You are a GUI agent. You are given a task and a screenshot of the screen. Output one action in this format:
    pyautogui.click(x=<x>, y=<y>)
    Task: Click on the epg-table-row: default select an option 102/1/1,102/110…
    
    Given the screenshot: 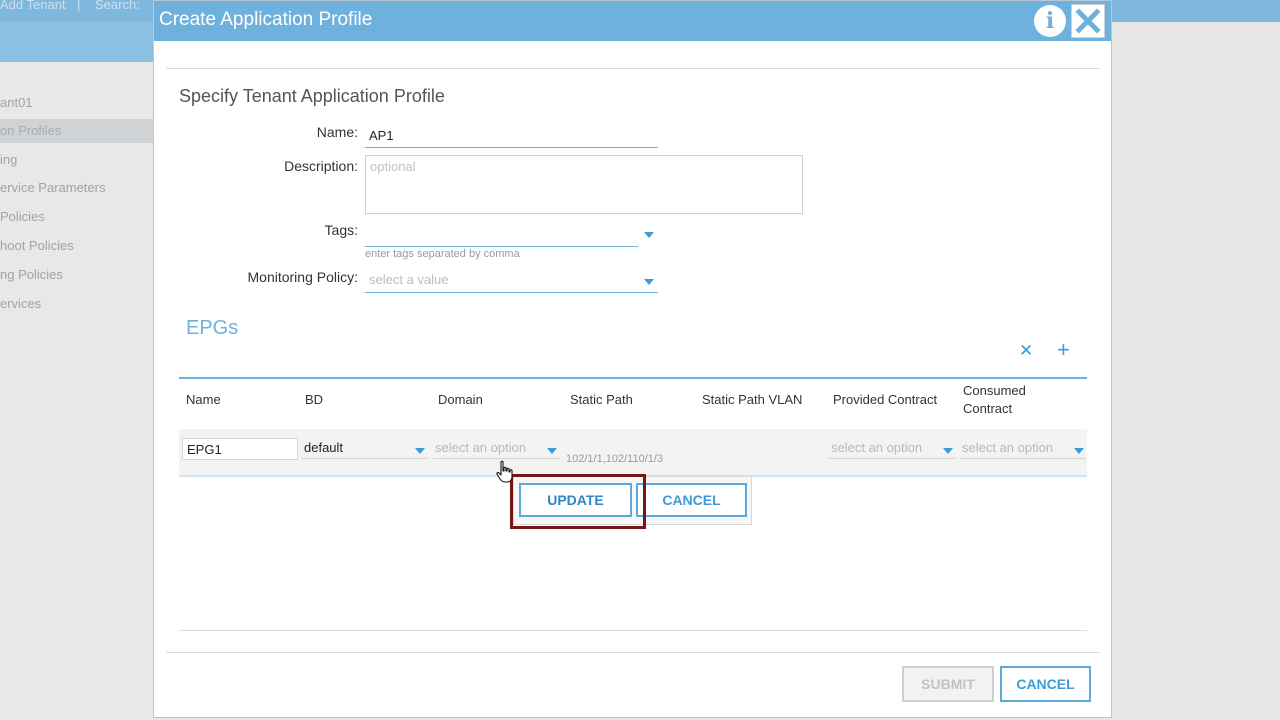 What is the action you would take?
    pyautogui.click(x=633, y=453)
    